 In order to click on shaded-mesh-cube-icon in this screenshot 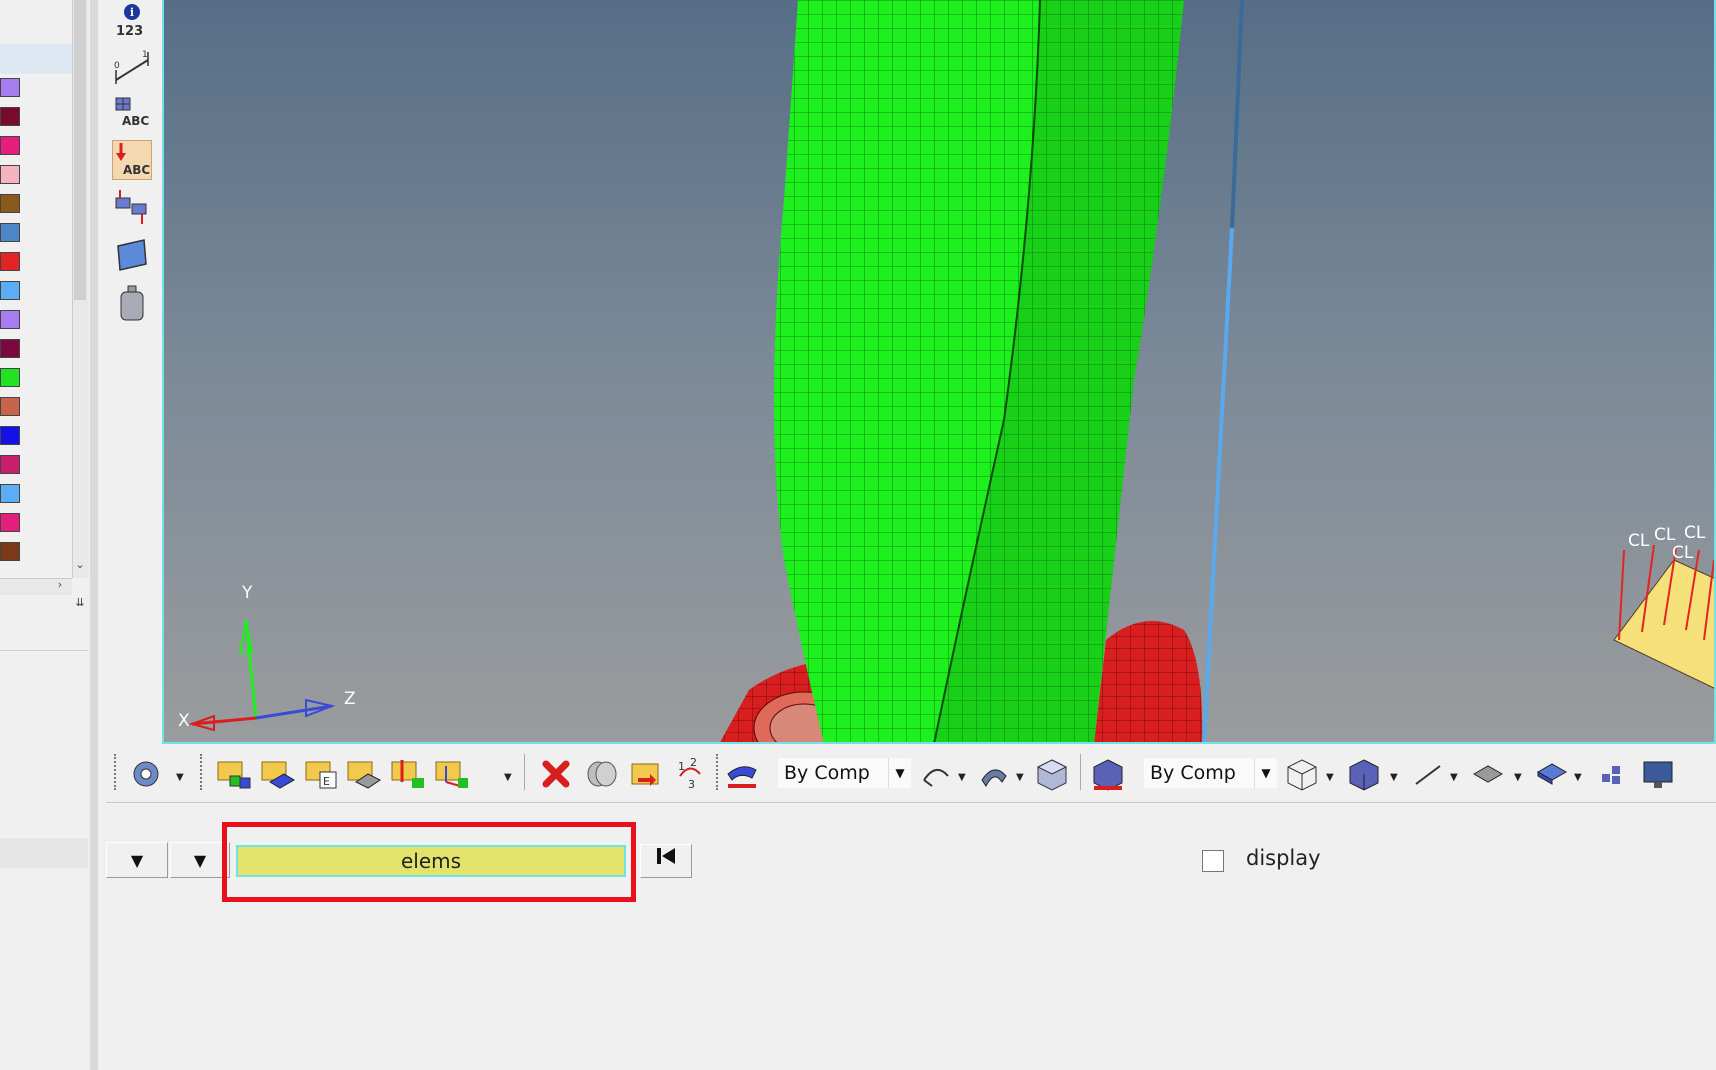, I will do `click(1364, 775)`.